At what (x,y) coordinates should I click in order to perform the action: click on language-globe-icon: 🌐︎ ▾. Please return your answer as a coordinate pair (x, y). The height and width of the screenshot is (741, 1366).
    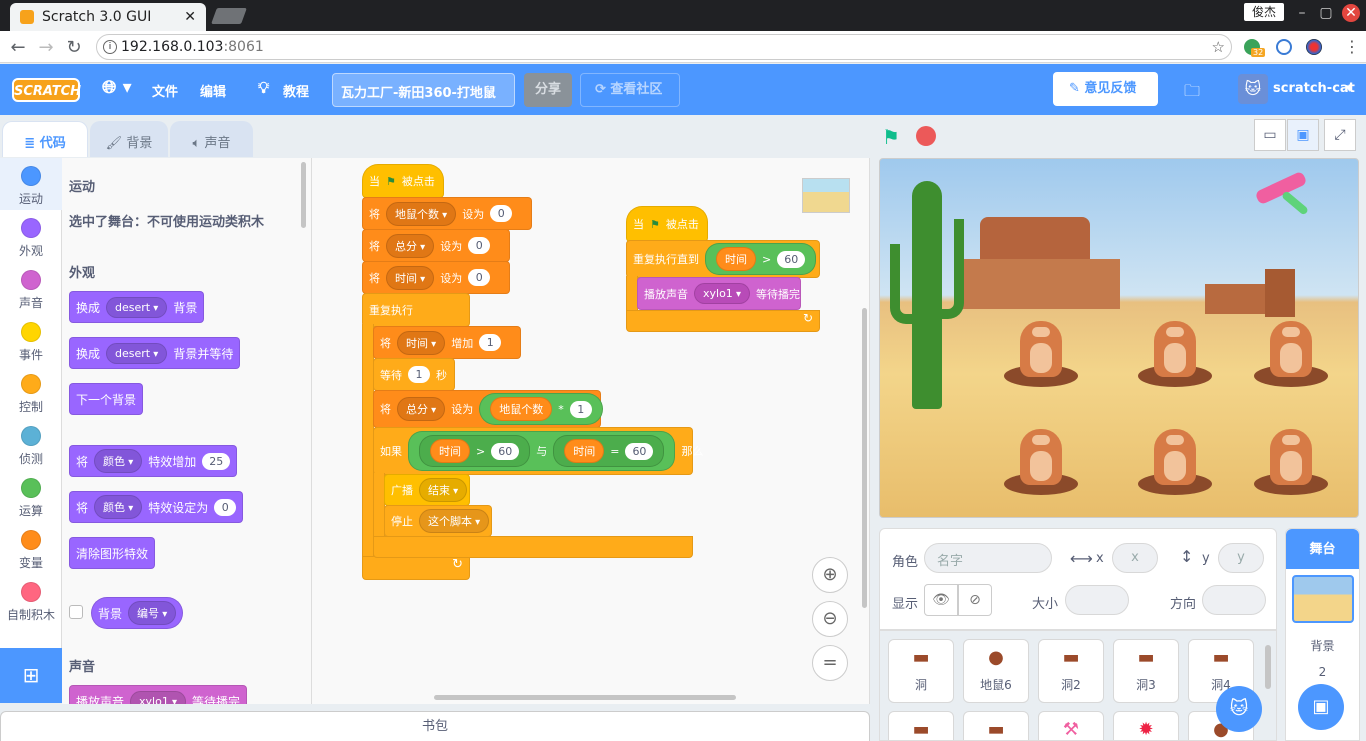
    Looking at the image, I should click on (117, 87).